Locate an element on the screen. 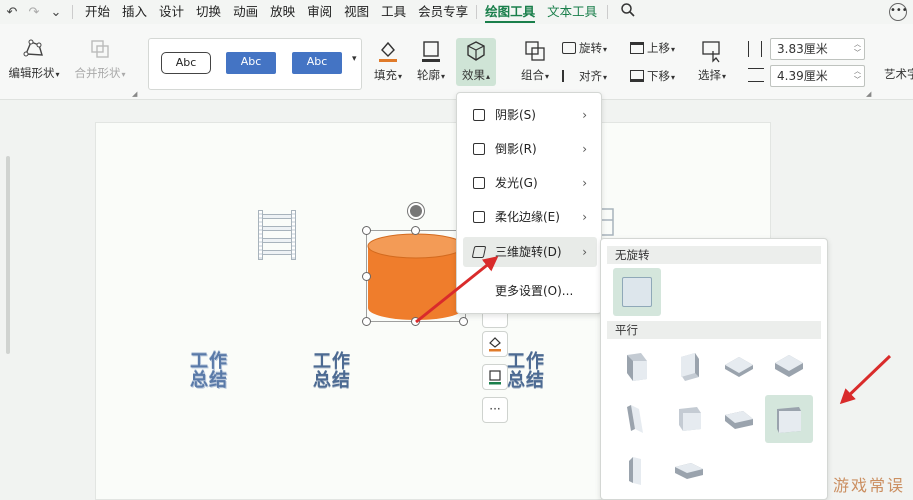 The height and width of the screenshot is (500, 913). align-button: 对齐▾ is located at coordinates (592, 76).